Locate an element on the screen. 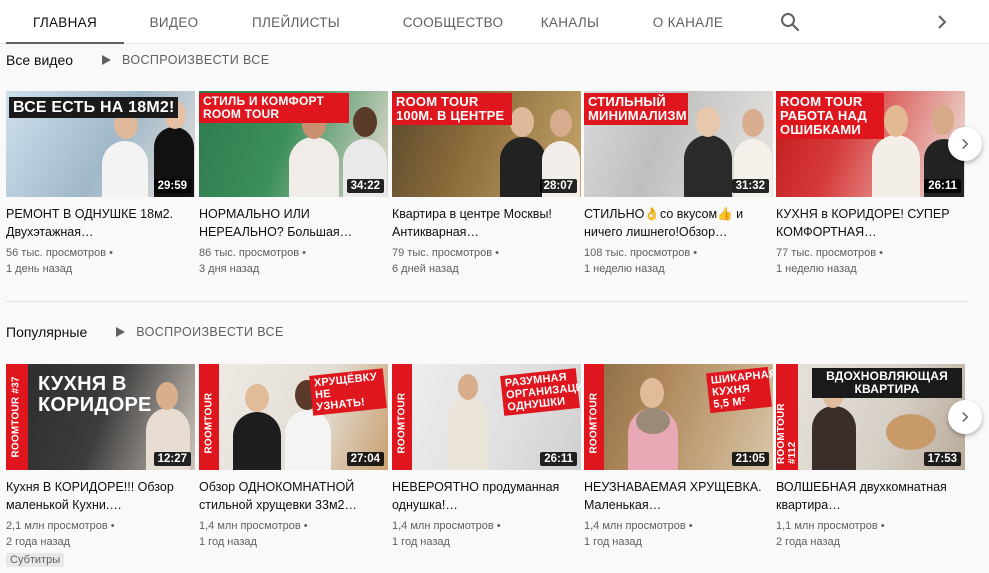  video-duration: 29:59 is located at coordinates (172, 186).